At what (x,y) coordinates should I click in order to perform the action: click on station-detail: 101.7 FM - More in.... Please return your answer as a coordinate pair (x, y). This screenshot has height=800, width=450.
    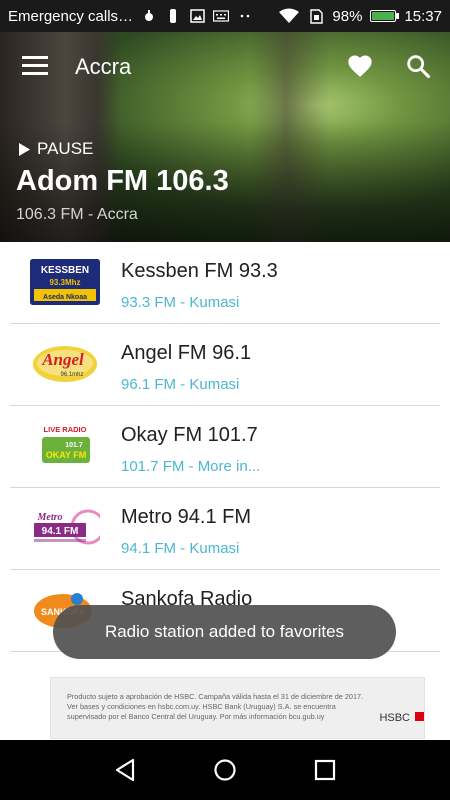
    Looking at the image, I should click on (191, 466).